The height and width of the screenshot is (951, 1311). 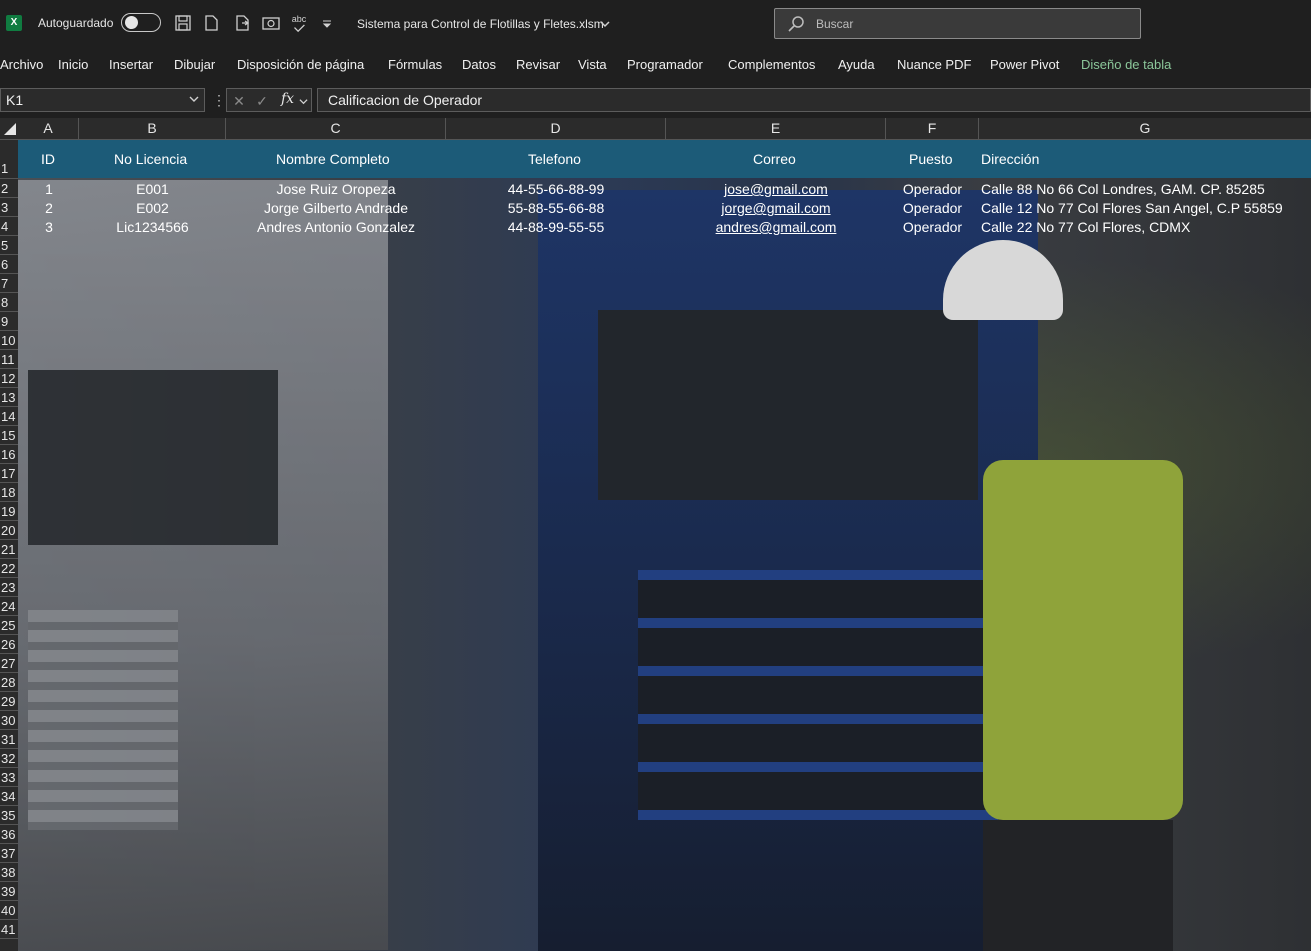 What do you see at coordinates (9, 283) in the screenshot?
I see `row-header: 7` at bounding box center [9, 283].